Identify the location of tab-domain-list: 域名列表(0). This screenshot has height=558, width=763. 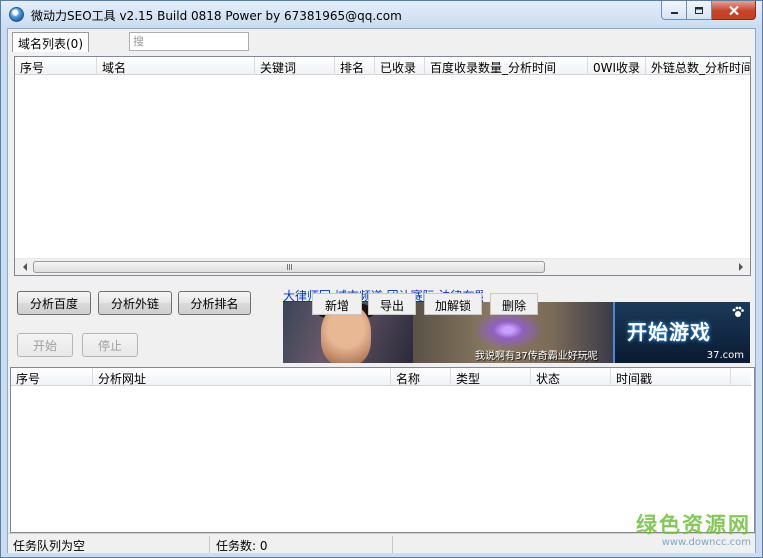
(50, 42).